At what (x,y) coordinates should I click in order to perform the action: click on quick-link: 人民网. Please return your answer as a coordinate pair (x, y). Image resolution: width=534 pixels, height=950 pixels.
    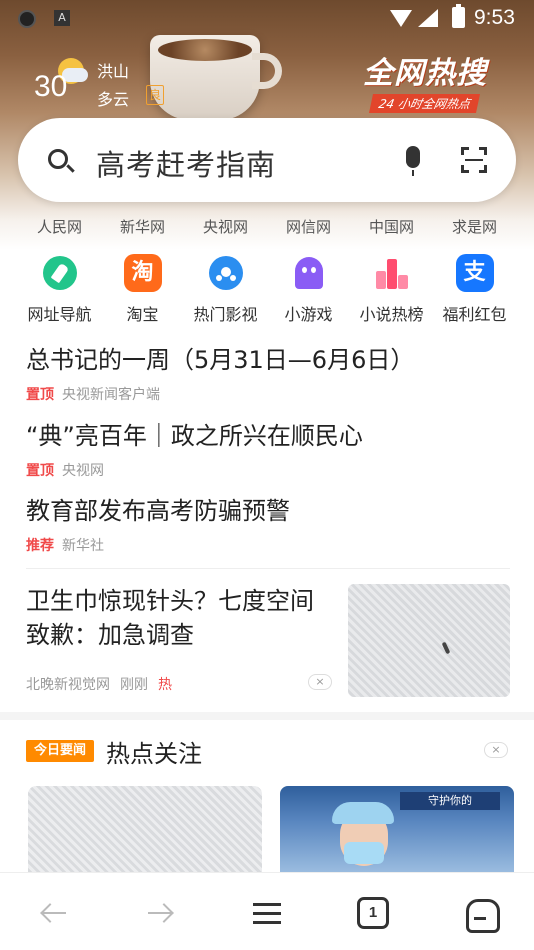
    Looking at the image, I should click on (59, 228).